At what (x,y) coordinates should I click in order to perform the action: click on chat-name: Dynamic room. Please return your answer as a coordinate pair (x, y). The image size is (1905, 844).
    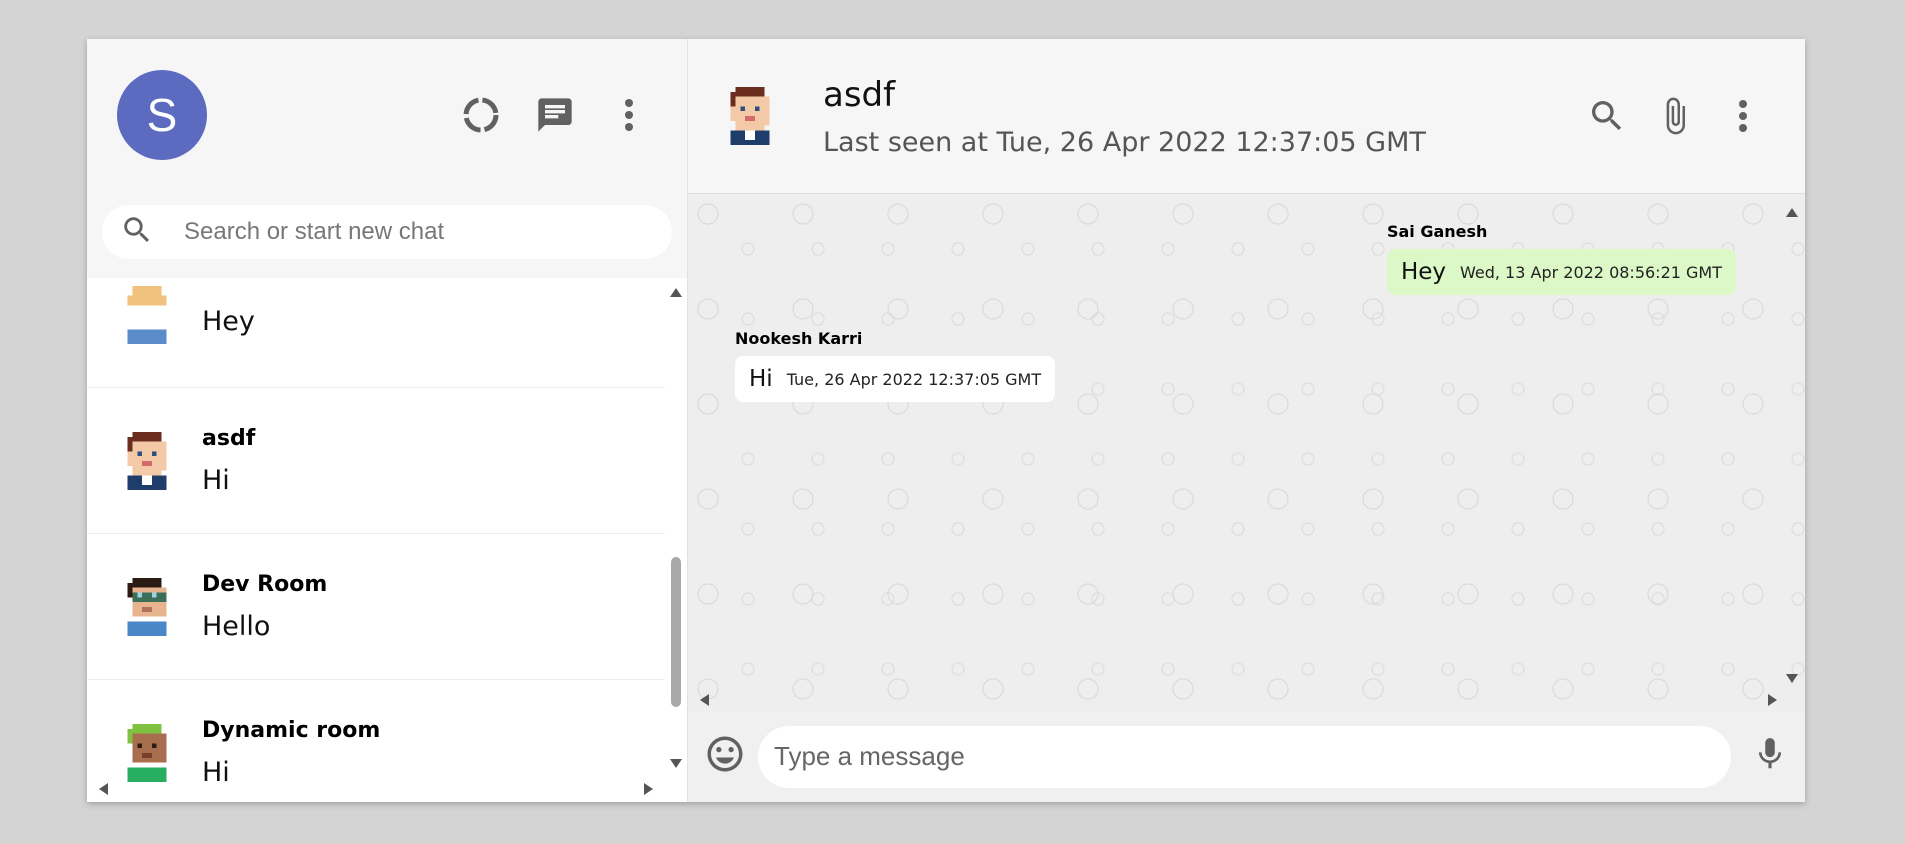
    Looking at the image, I should click on (291, 730).